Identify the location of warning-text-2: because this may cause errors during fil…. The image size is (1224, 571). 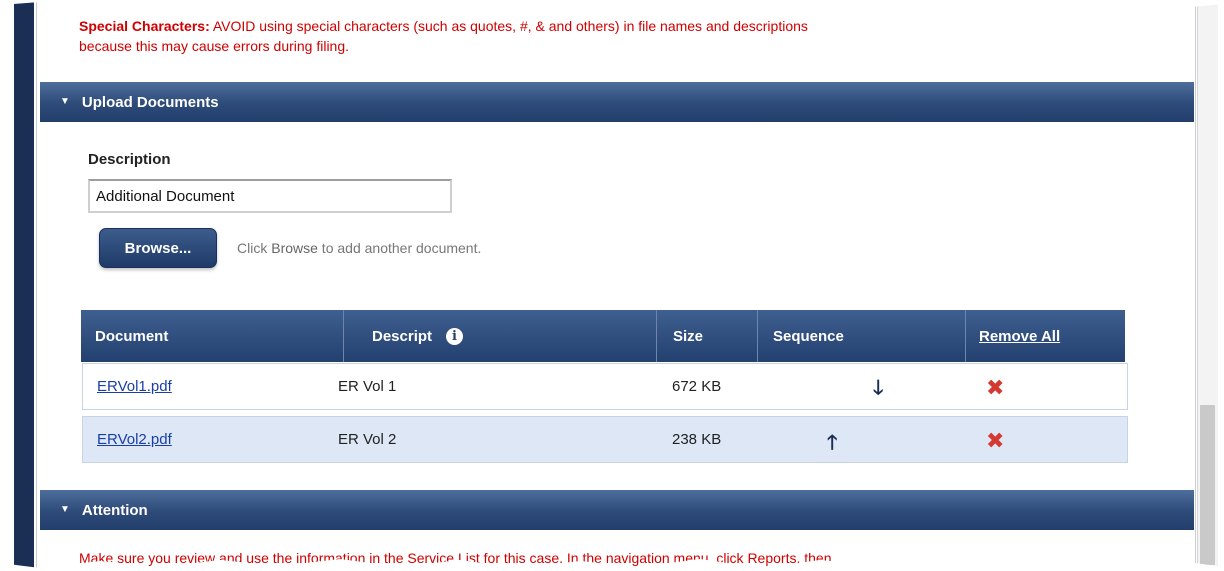
(214, 46).